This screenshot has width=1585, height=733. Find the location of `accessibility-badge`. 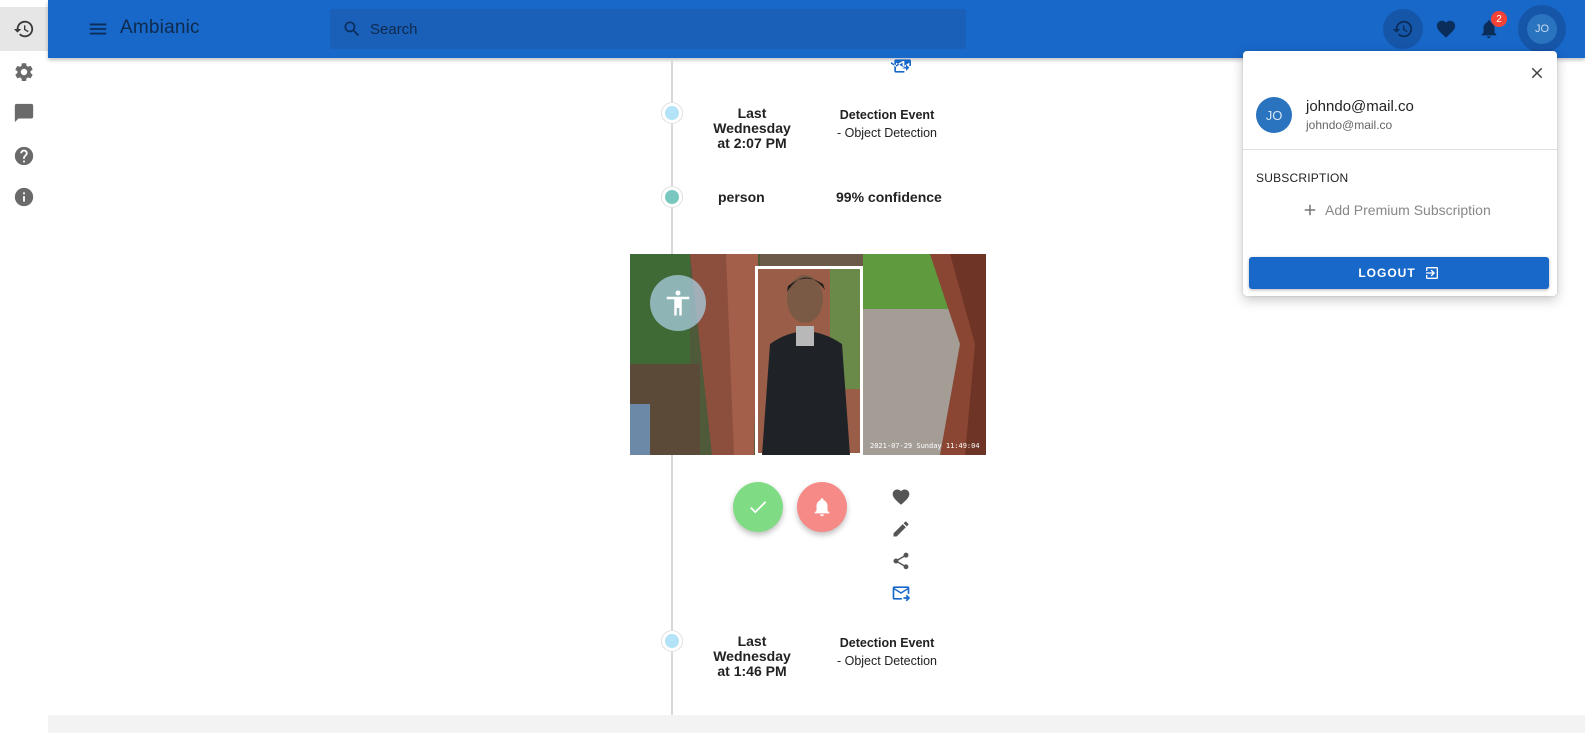

accessibility-badge is located at coordinates (678, 303).